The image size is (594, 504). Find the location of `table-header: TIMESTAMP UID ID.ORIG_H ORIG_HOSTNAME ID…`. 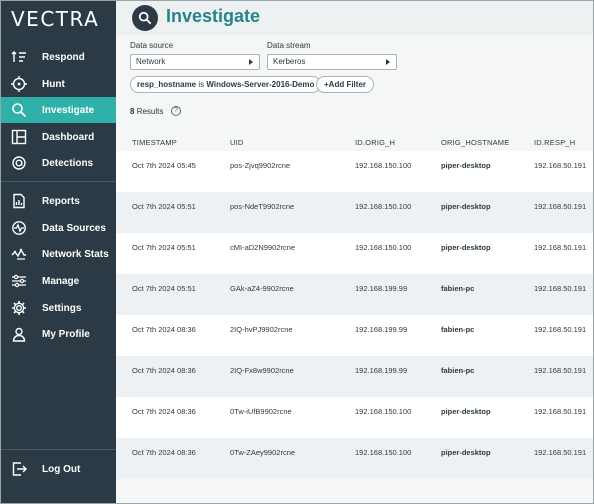

table-header: TIMESTAMP UID ID.ORIG_H ORIG_HOSTNAME ID… is located at coordinates (354, 143).